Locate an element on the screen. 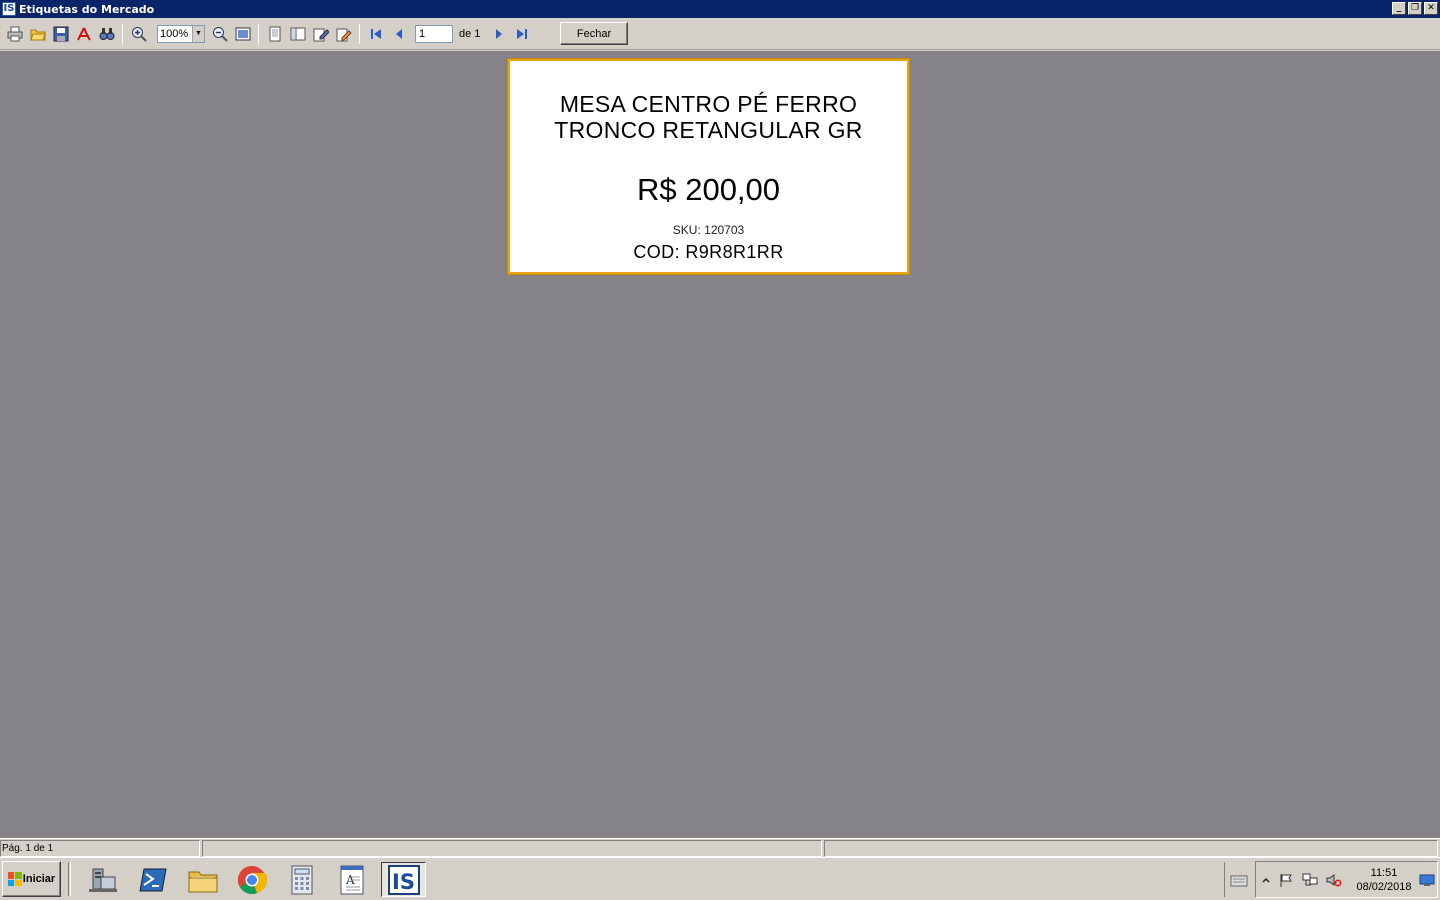 This screenshot has height=900, width=1440. chrome-icon is located at coordinates (252, 879).